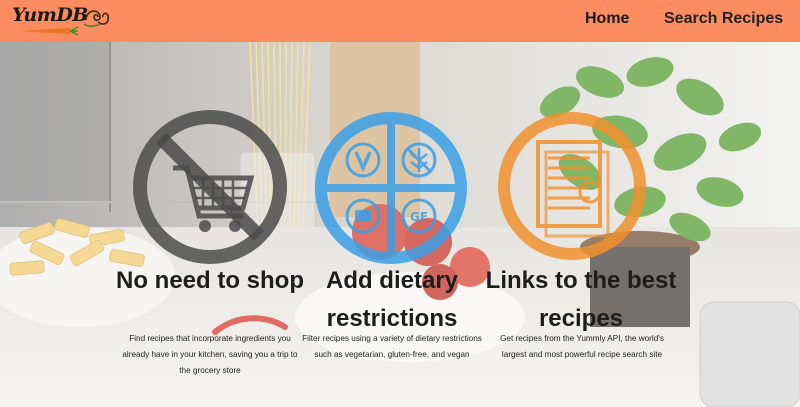 The image size is (800, 407). What do you see at coordinates (96, 18) in the screenshot?
I see `swirl-icon` at bounding box center [96, 18].